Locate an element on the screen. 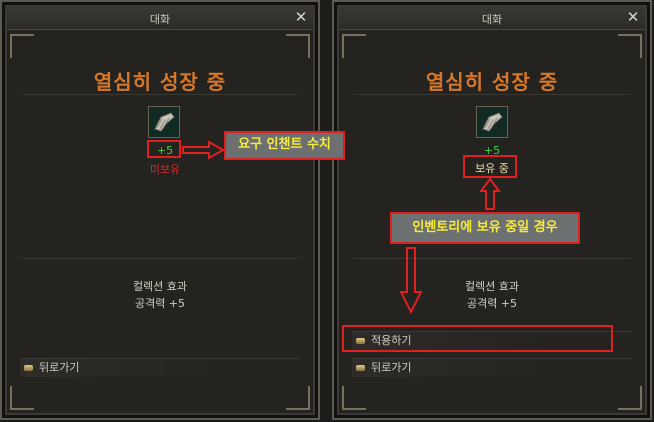 The height and width of the screenshot is (422, 654). ownership-status: 미보유 is located at coordinates (165, 169).